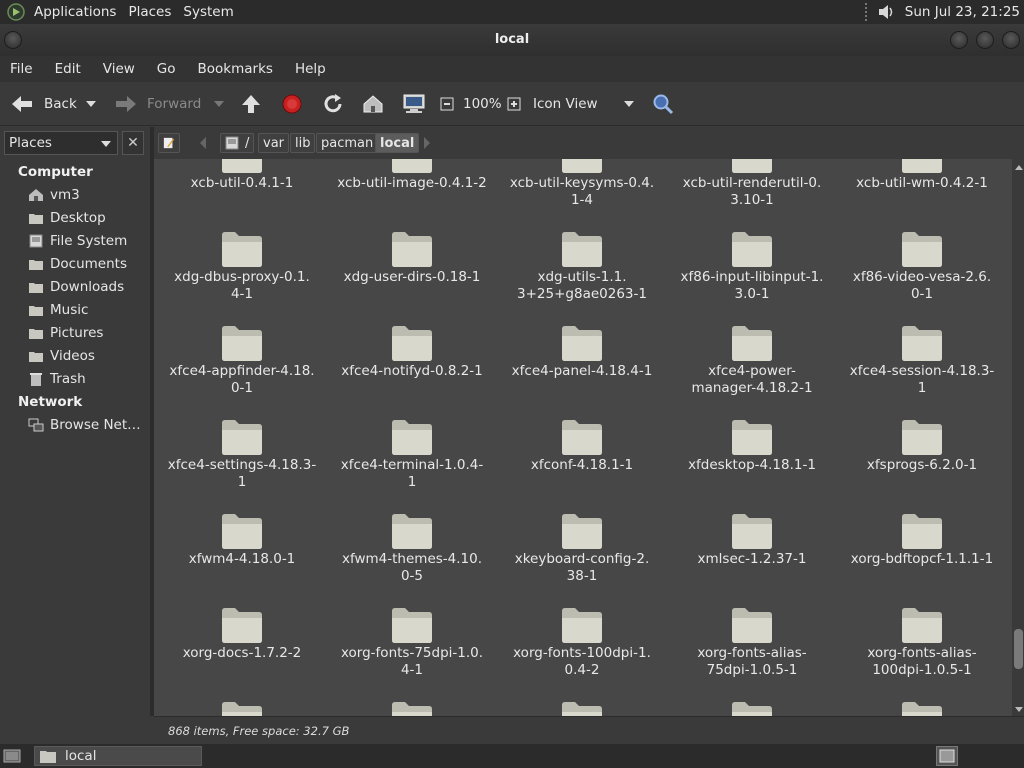 The width and height of the screenshot is (1024, 768). I want to click on maximize-button, so click(985, 40).